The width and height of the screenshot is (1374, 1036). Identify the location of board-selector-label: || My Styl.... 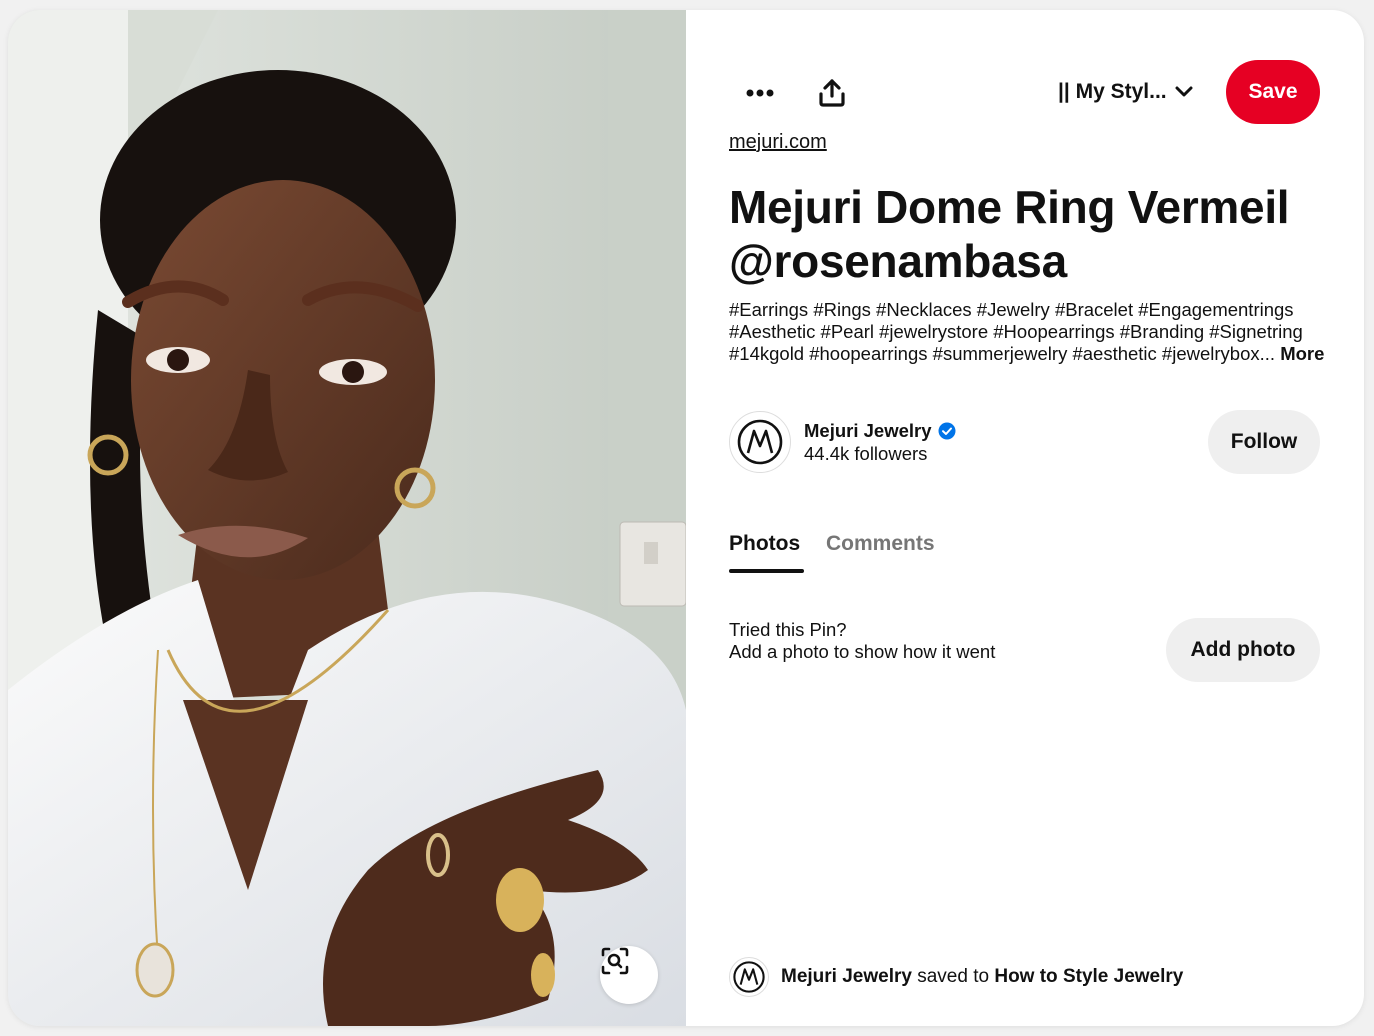
(1112, 91).